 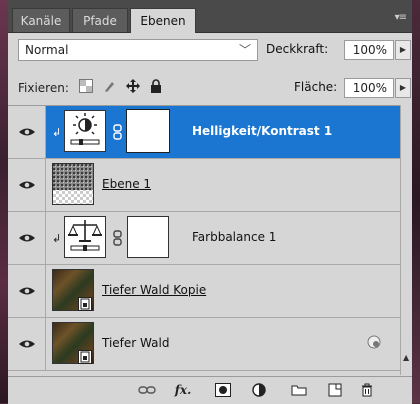 I want to click on layer-list-scrollbar: ▲, so click(x=406, y=240).